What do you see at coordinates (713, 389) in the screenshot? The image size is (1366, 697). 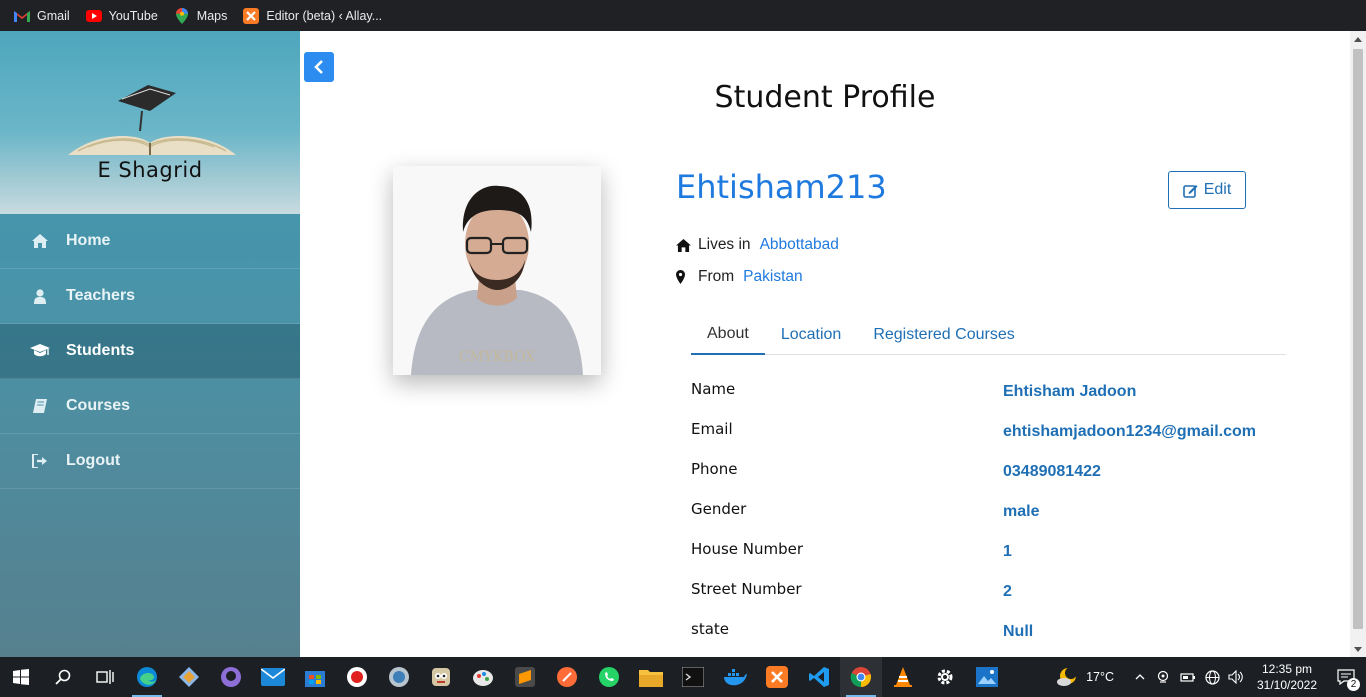 I see `info-label: Name` at bounding box center [713, 389].